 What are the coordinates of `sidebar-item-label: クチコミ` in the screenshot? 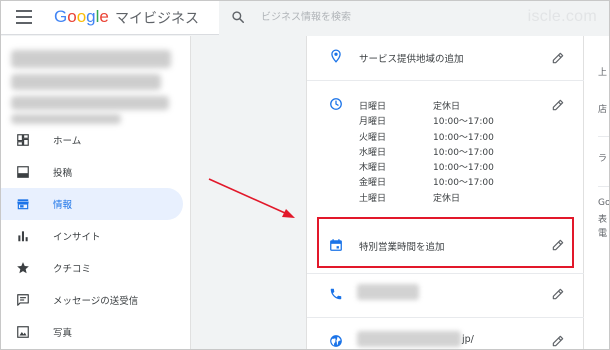 It's located at (72, 269).